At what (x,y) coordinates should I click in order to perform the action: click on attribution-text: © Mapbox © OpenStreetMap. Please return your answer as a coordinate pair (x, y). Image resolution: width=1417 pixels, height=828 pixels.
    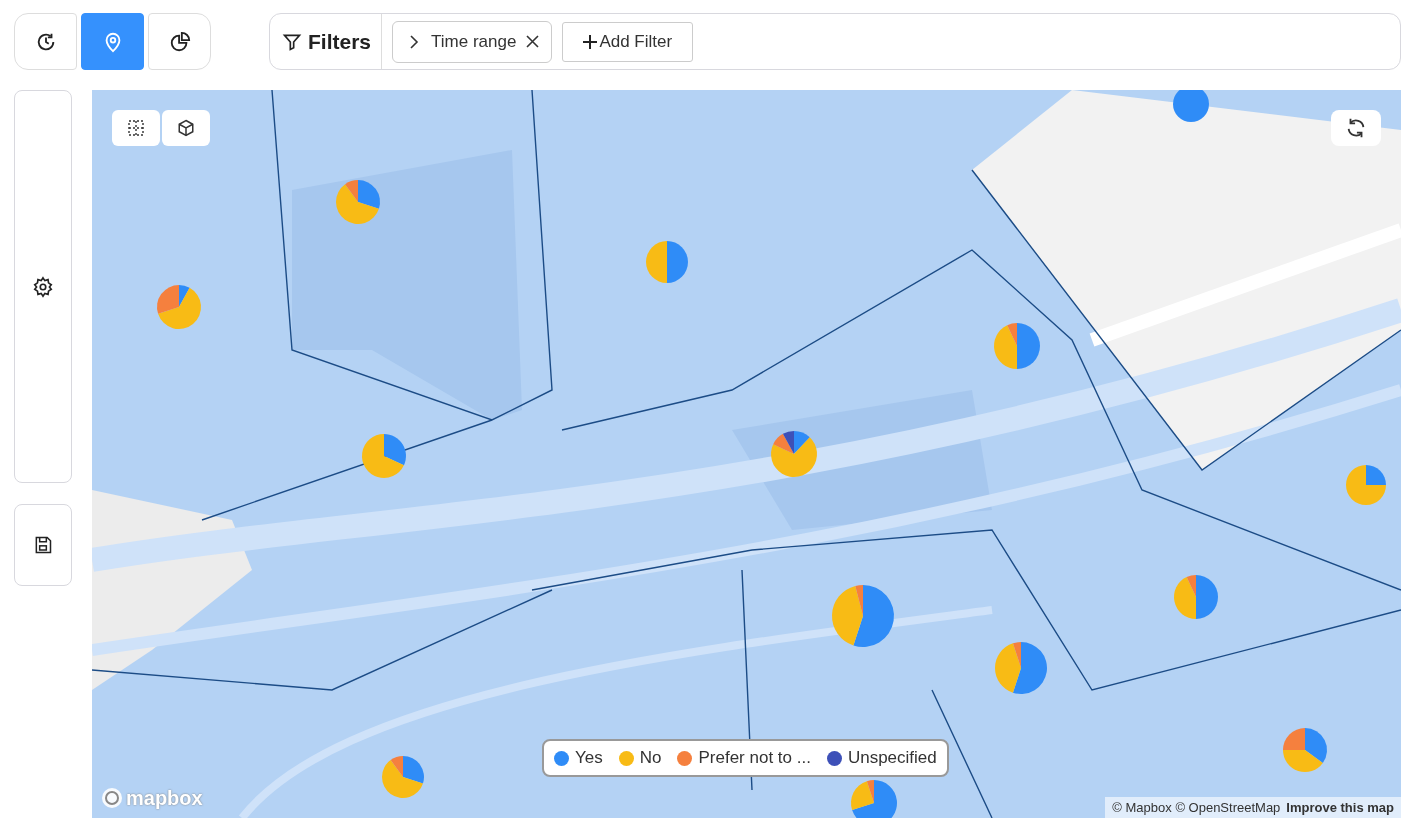
    Looking at the image, I should click on (1196, 807).